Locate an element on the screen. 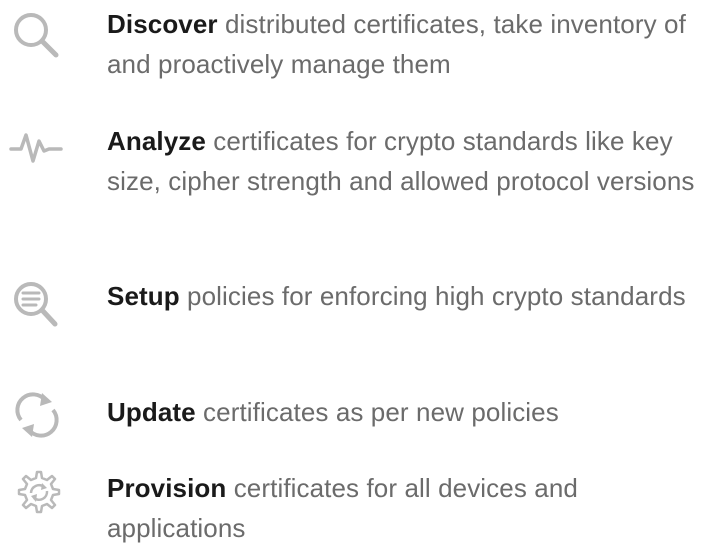  pulse-icon is located at coordinates (37, 156).